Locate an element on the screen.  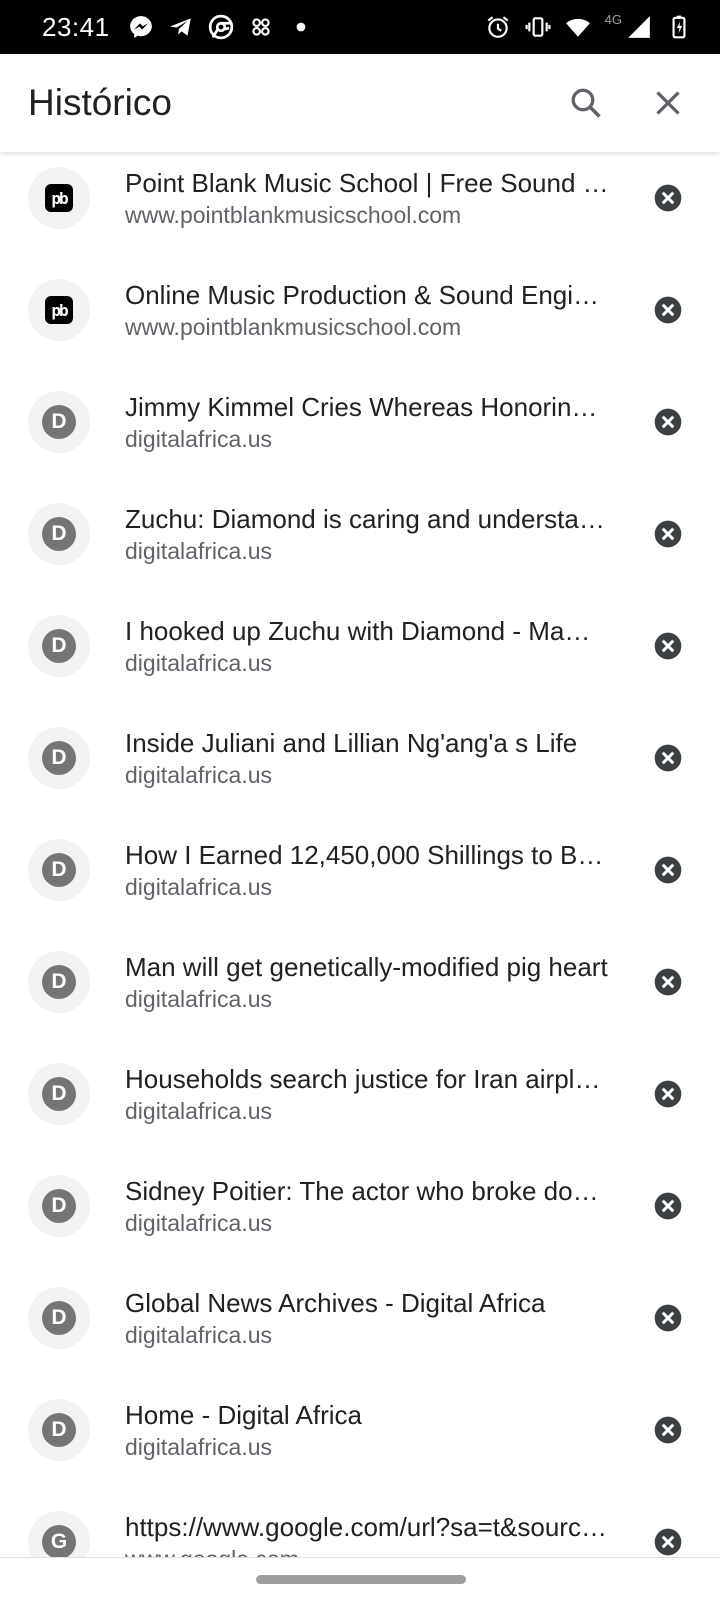
system-icons: 4G is located at coordinates (588, 25).